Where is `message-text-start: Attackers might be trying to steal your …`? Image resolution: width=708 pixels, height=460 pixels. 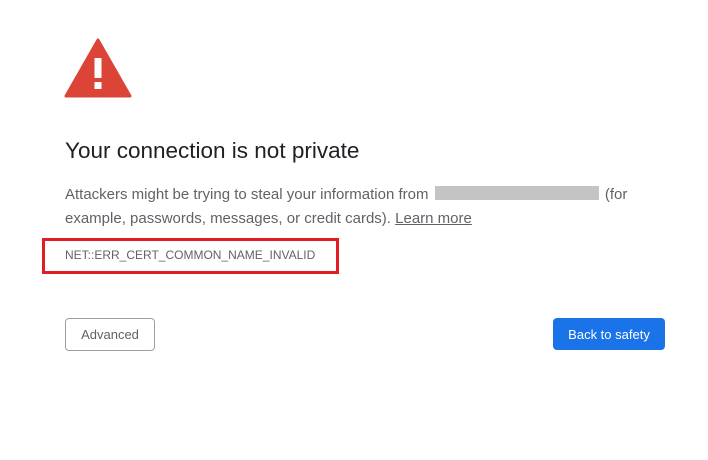 message-text-start: Attackers might be trying to steal your … is located at coordinates (247, 194).